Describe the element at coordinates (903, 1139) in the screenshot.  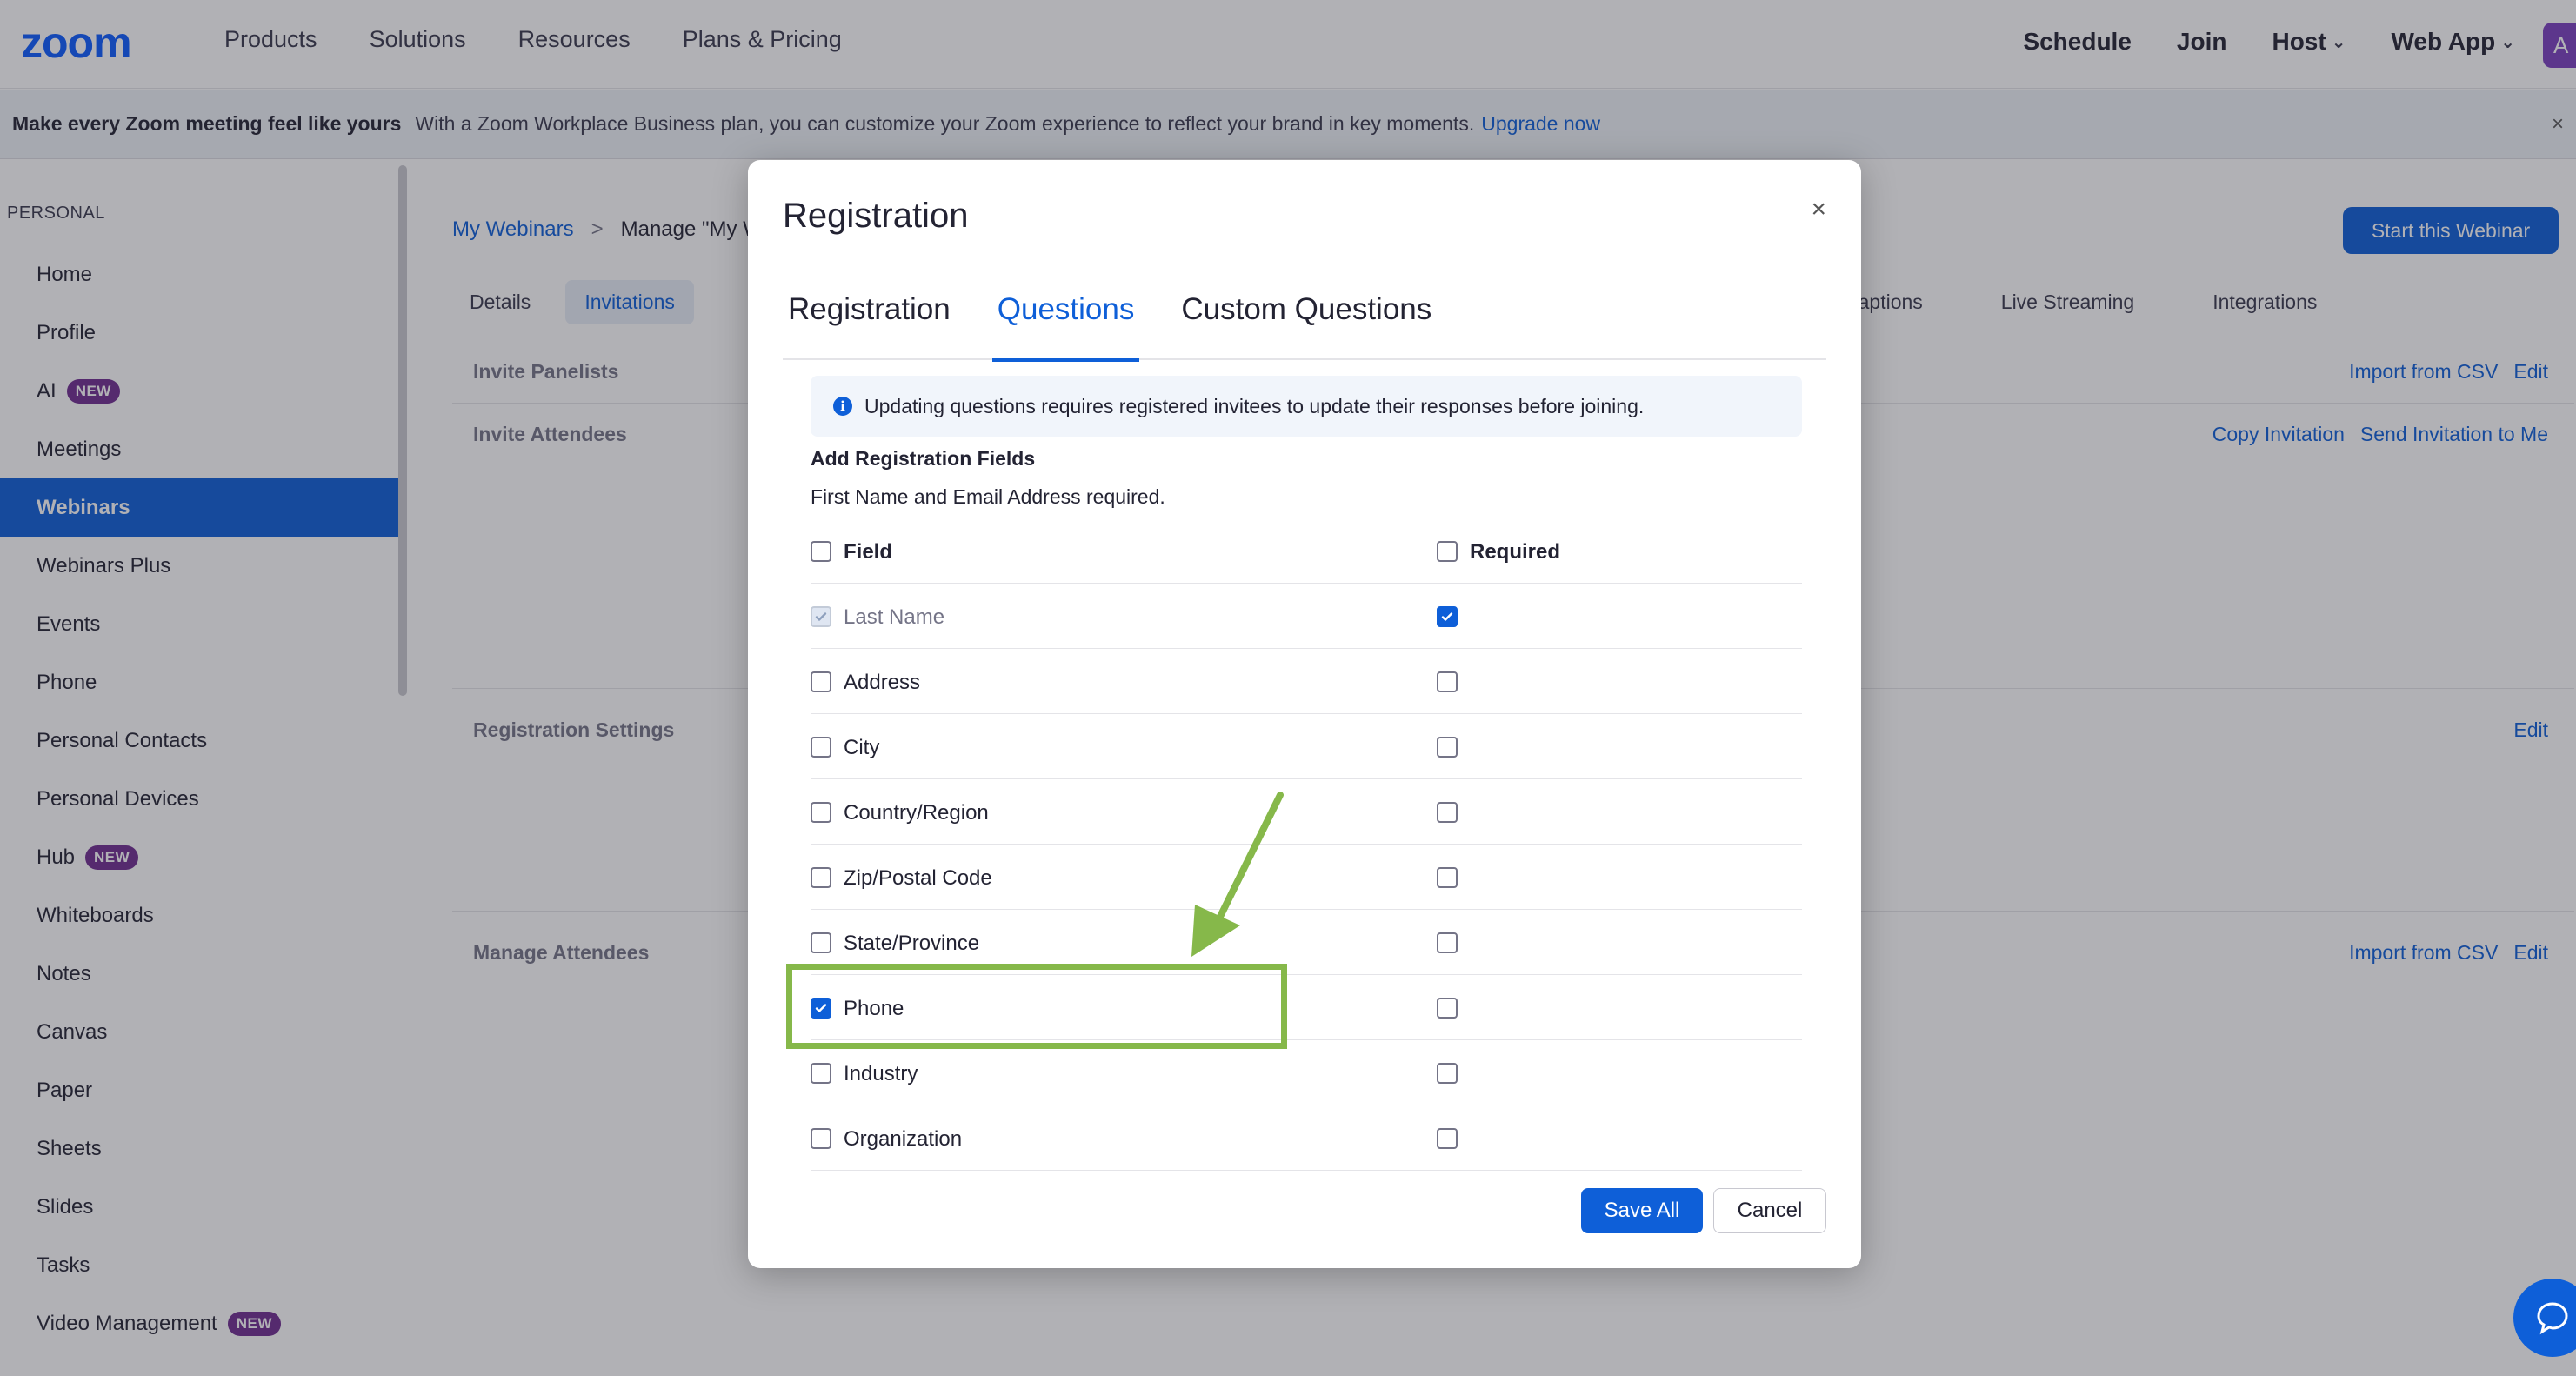
I see `field-label: Organization` at that location.